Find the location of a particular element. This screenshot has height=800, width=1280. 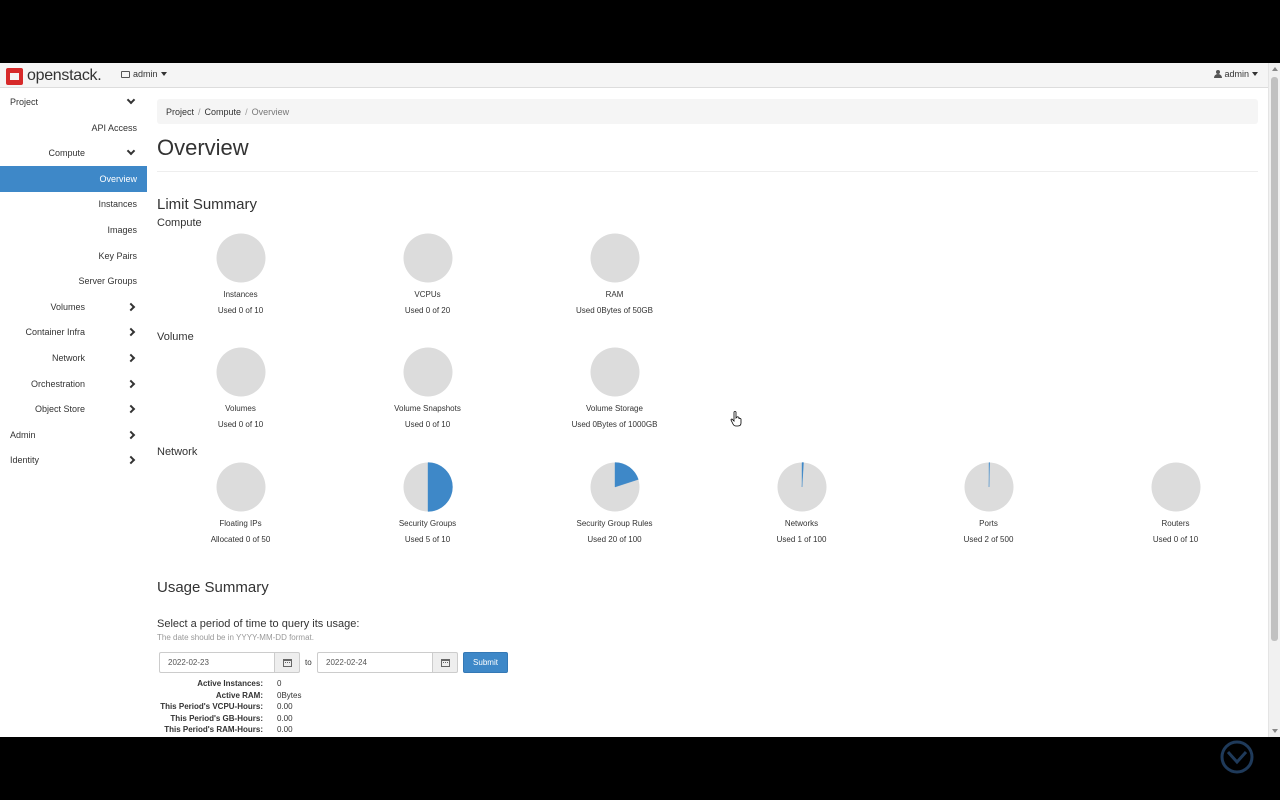

openstack-logo-icon is located at coordinates (14, 76).